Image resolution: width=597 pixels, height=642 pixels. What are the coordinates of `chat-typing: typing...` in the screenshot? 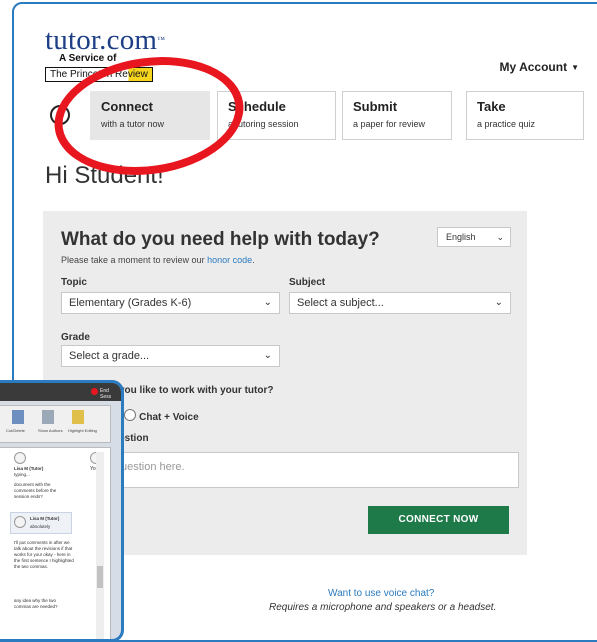 It's located at (22, 474).